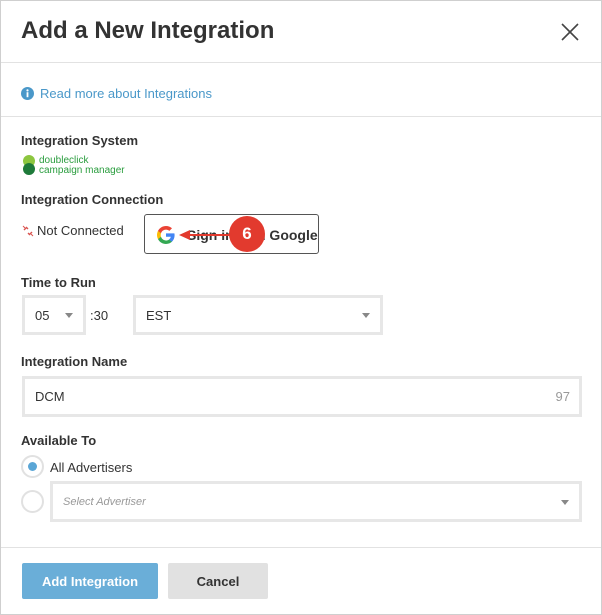  Describe the element at coordinates (82, 170) in the screenshot. I see `logo-line2: campaign manager` at that location.